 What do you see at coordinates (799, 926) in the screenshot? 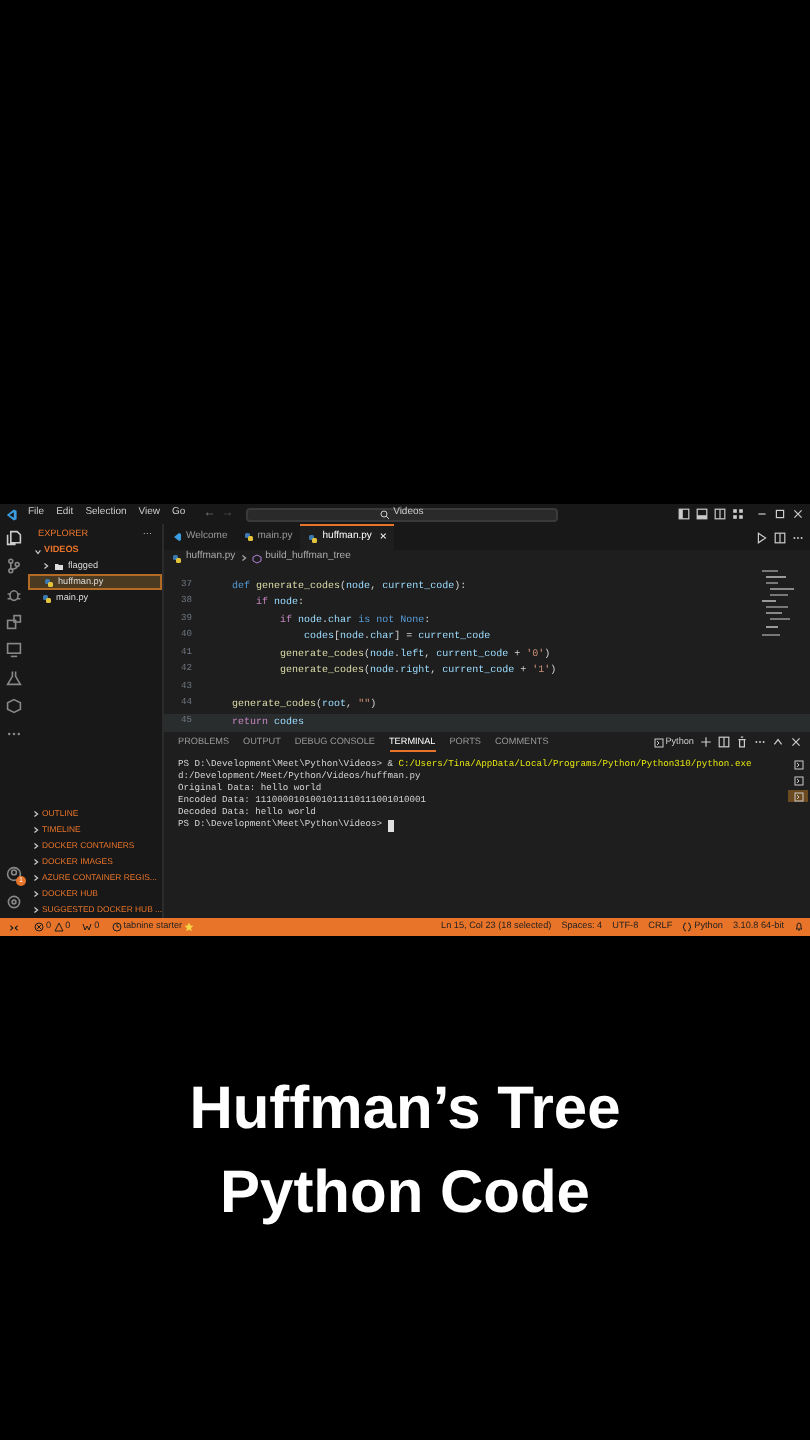
I see `bell-icon` at bounding box center [799, 926].